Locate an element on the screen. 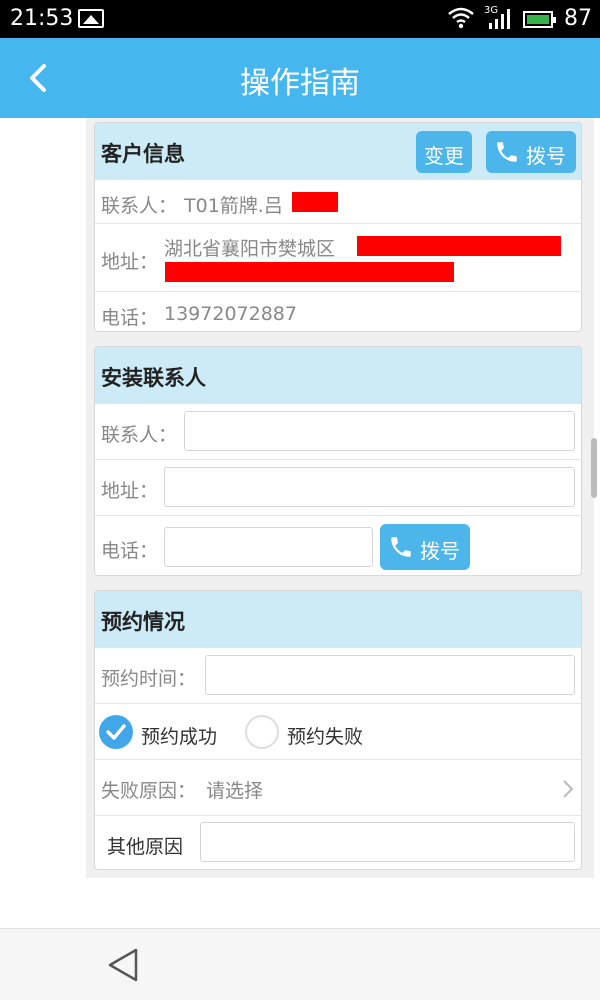 The image size is (600, 1000). signal-icon is located at coordinates (499, 19).